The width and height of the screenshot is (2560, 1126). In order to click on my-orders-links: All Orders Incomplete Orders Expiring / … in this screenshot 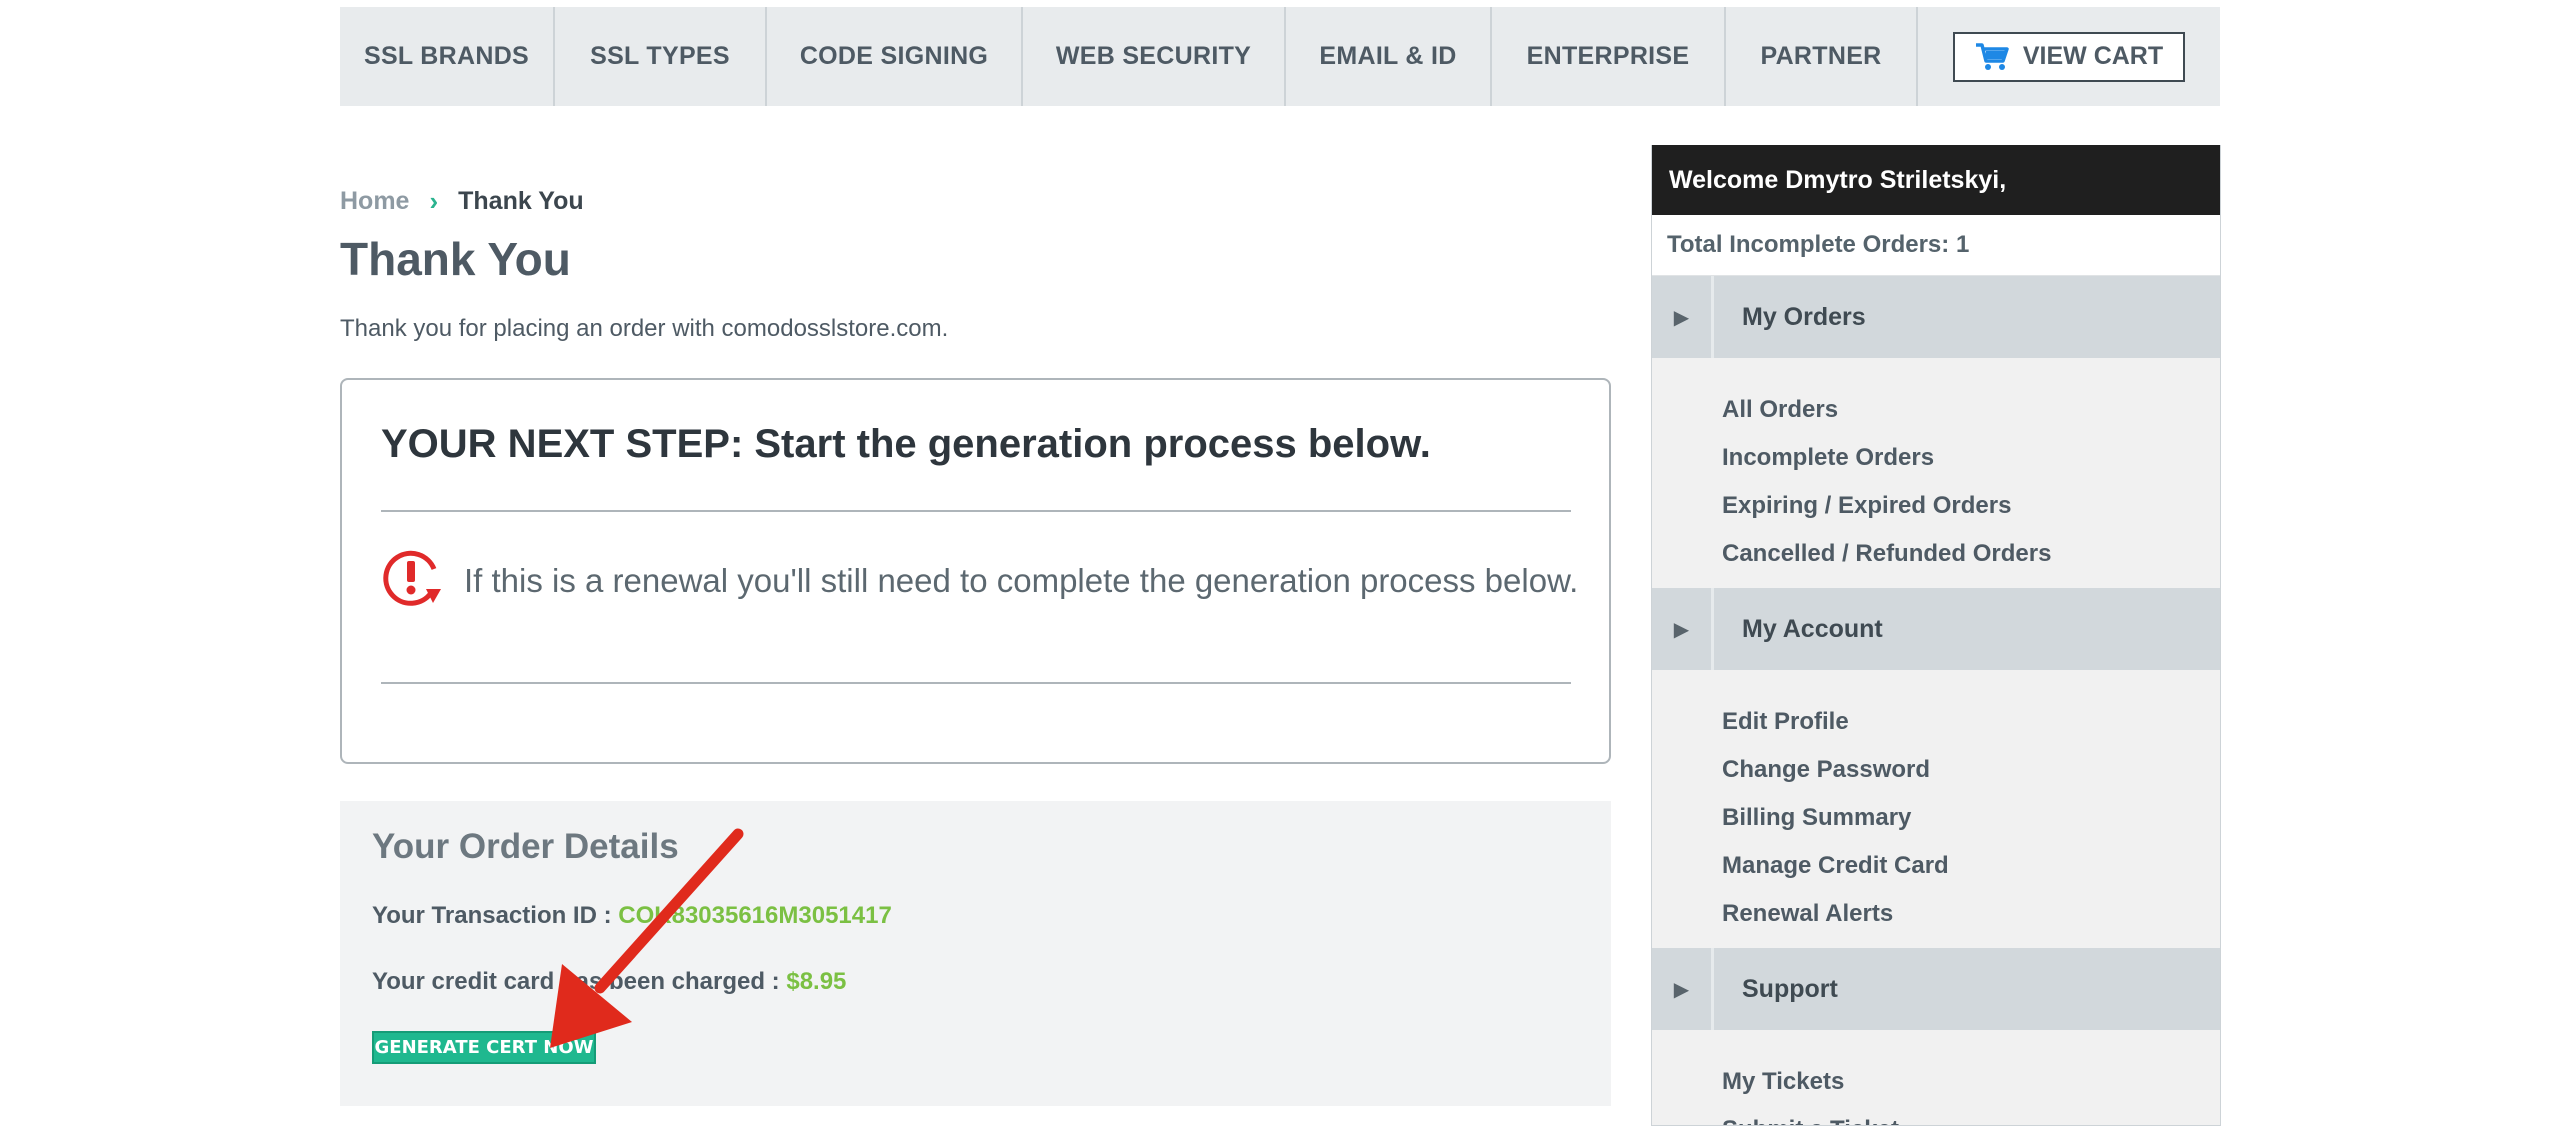, I will do `click(1936, 473)`.